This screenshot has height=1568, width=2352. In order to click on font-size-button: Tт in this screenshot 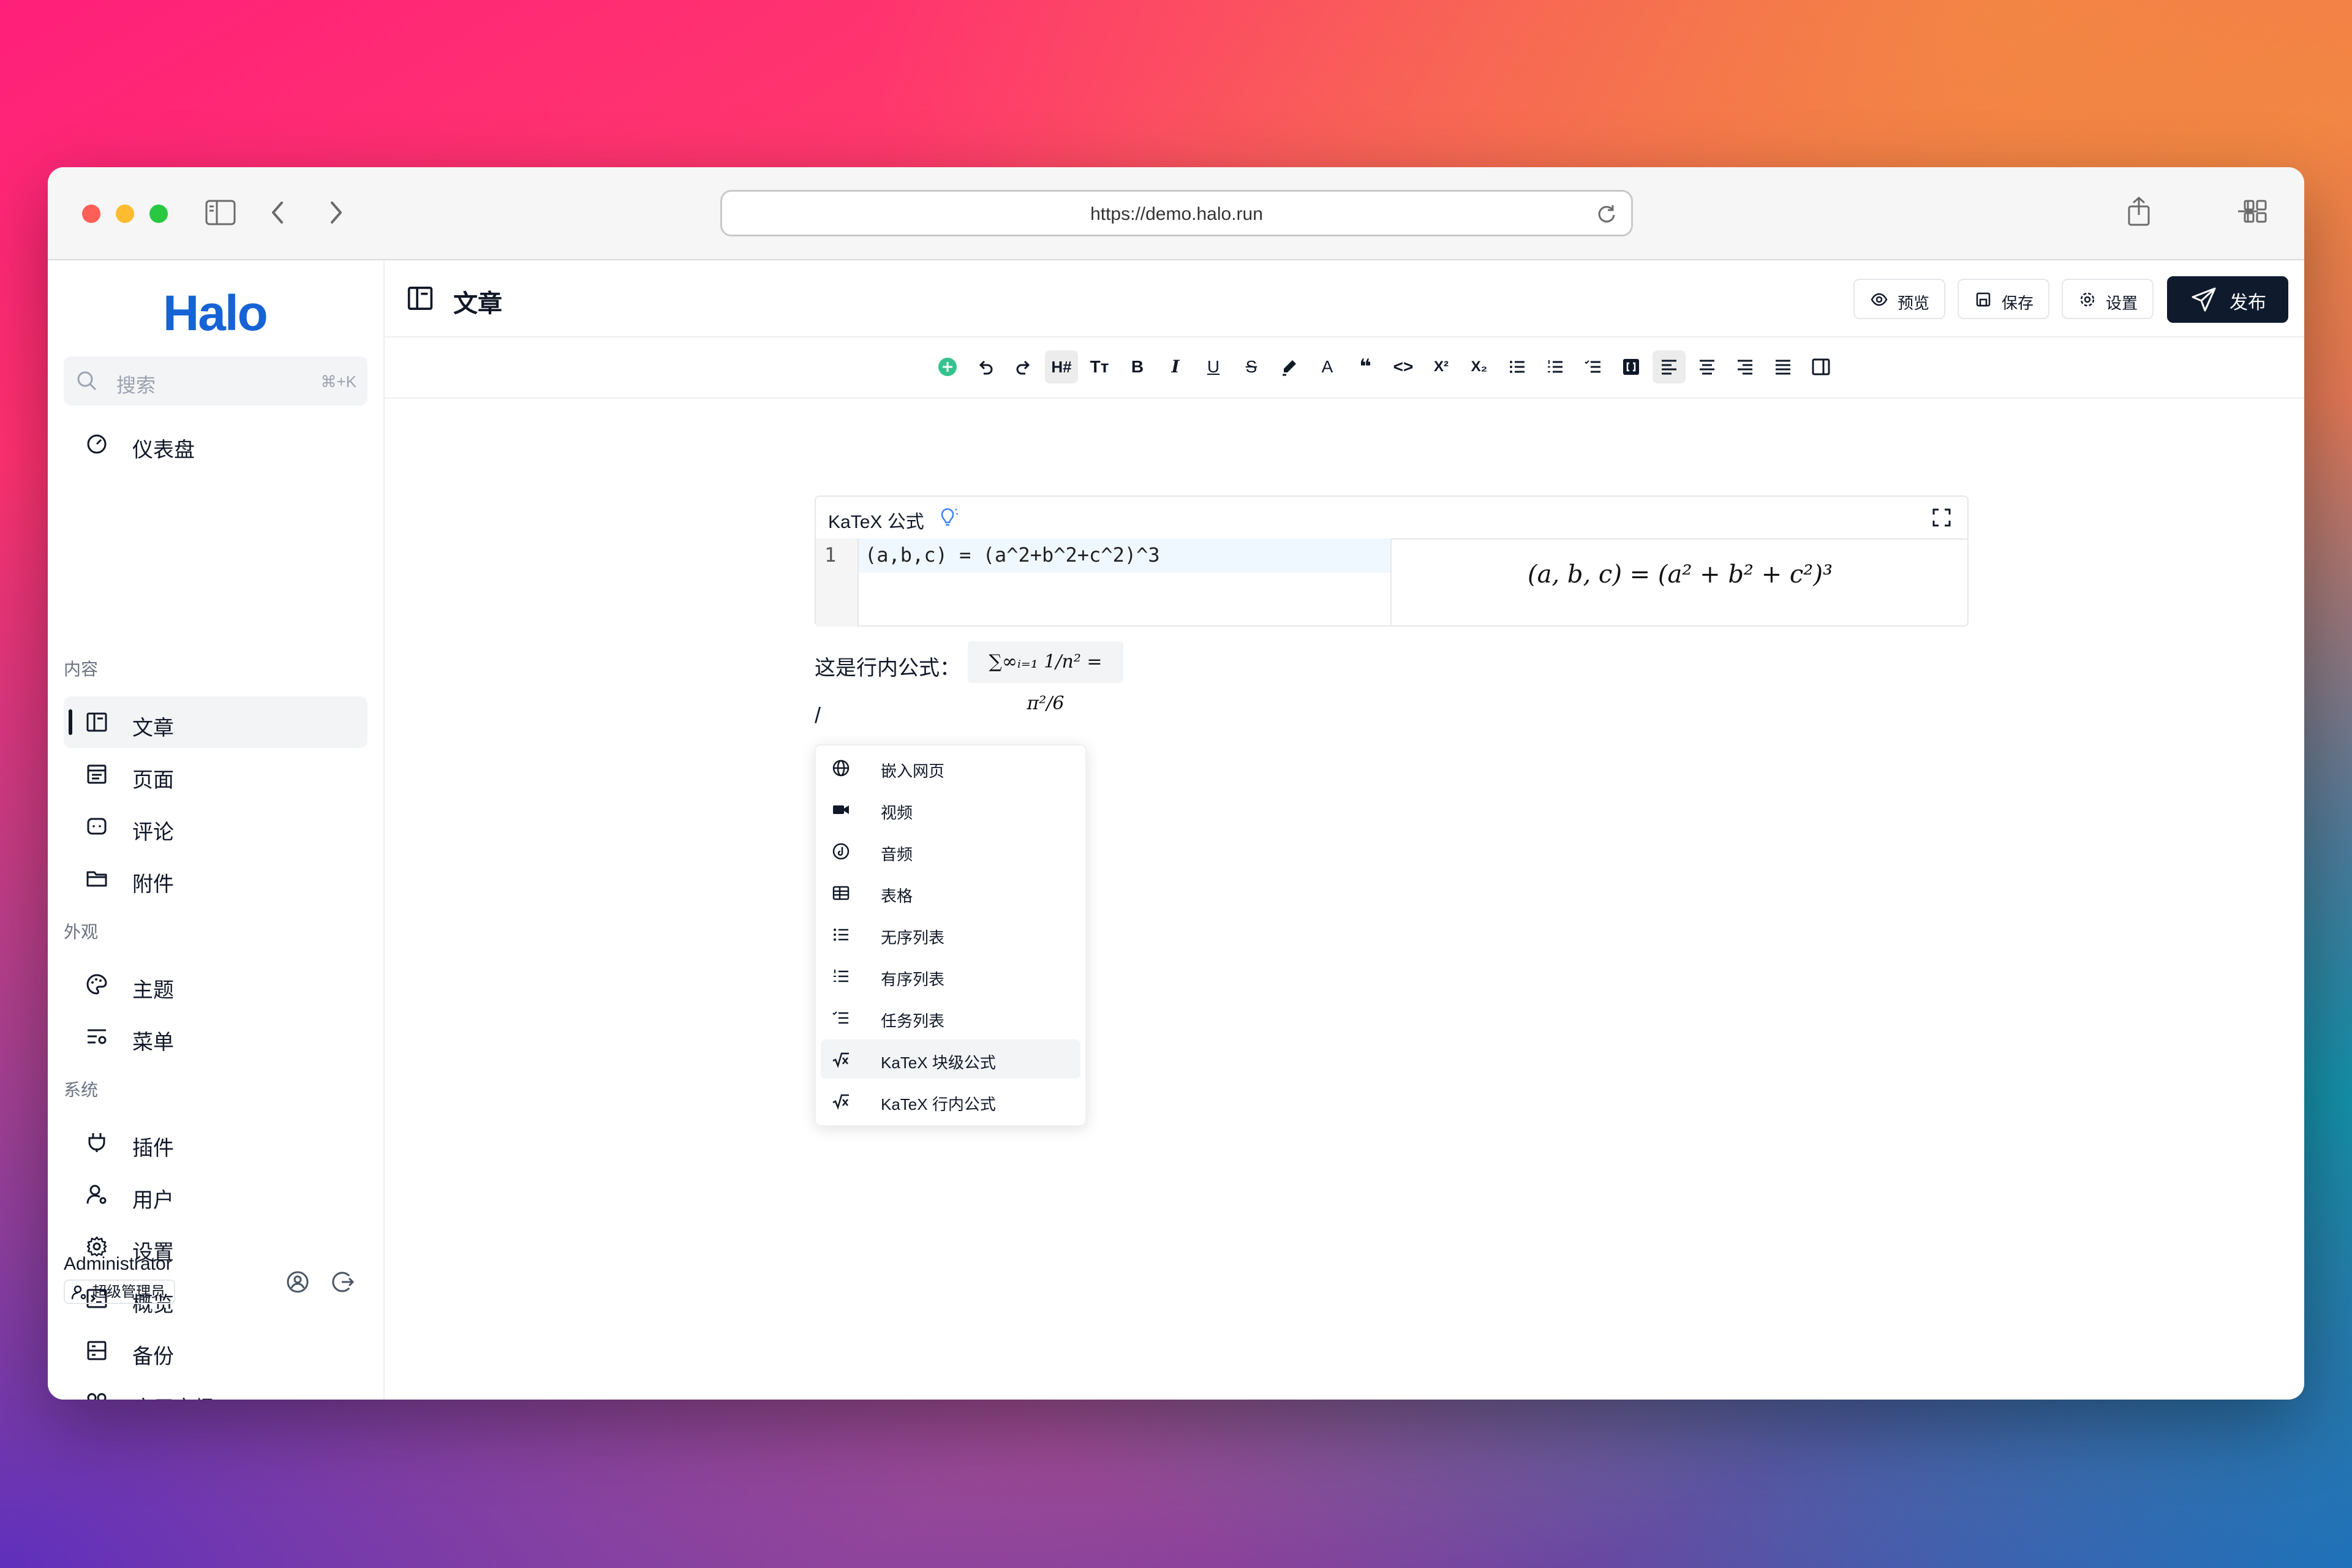, I will do `click(1099, 367)`.